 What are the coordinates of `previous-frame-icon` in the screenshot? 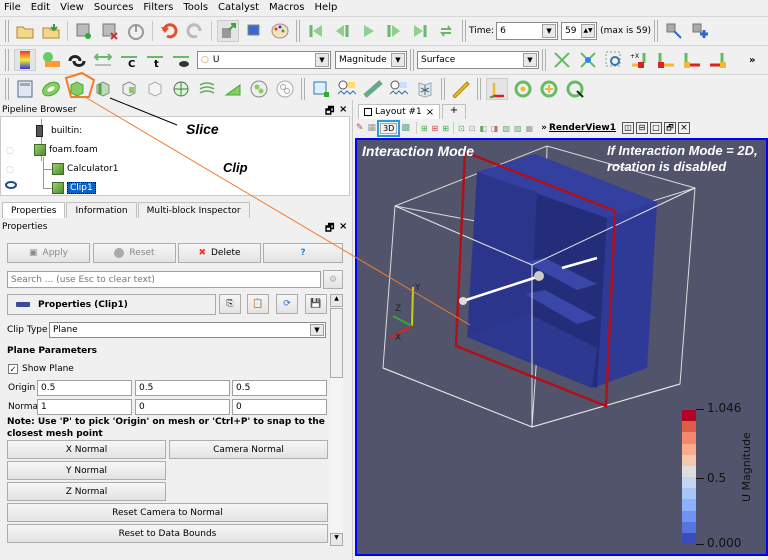 It's located at (342, 31).